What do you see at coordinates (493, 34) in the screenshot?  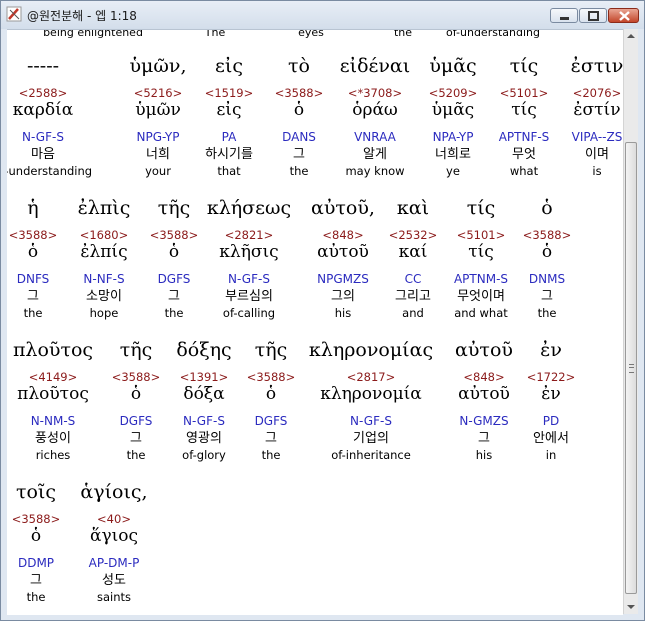 I see `cut-off-gloss: of-understanding` at bounding box center [493, 34].